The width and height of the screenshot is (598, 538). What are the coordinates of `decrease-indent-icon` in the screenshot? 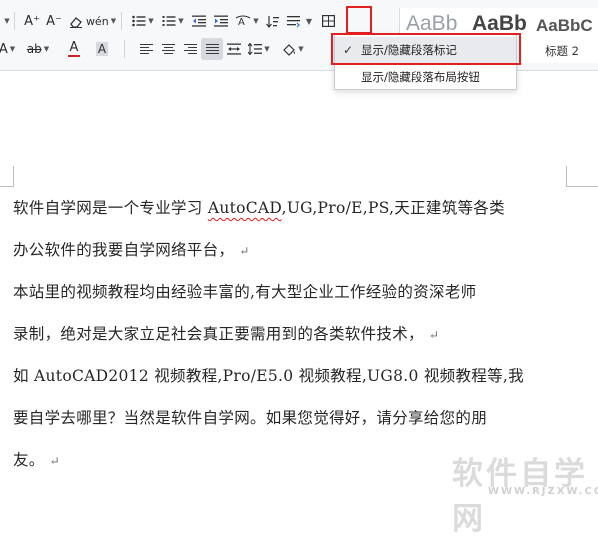 It's located at (199, 21).